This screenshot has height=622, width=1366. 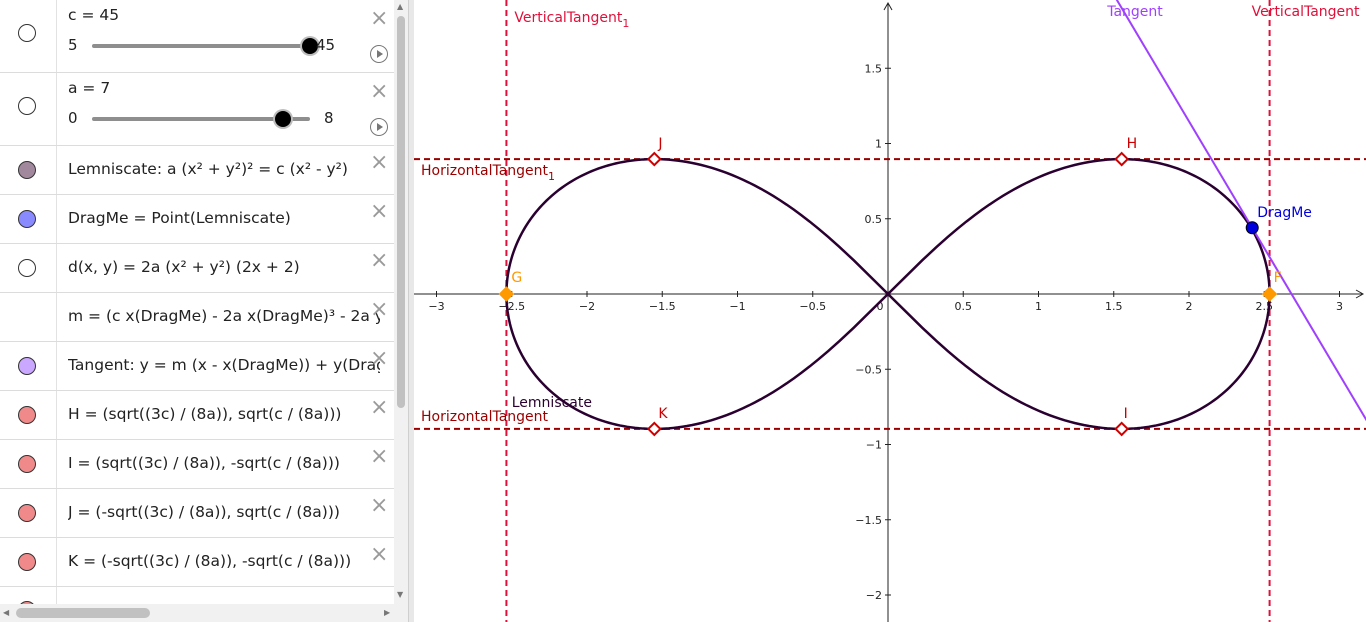 What do you see at coordinates (1122, 429) in the screenshot?
I see `point-i` at bounding box center [1122, 429].